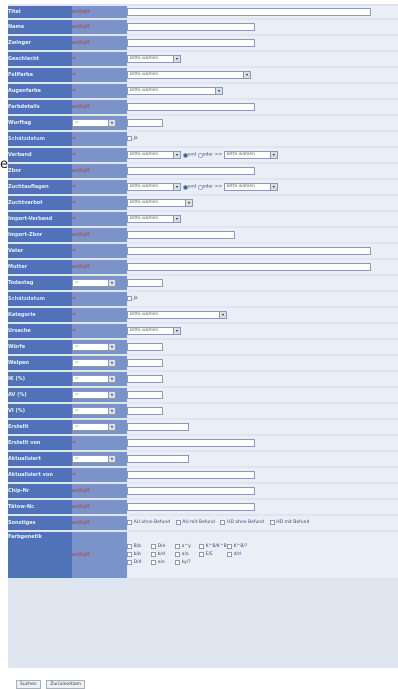 The height and width of the screenshot is (689, 398). What do you see at coordinates (249, 12) in the screenshot?
I see `titel-input` at bounding box center [249, 12].